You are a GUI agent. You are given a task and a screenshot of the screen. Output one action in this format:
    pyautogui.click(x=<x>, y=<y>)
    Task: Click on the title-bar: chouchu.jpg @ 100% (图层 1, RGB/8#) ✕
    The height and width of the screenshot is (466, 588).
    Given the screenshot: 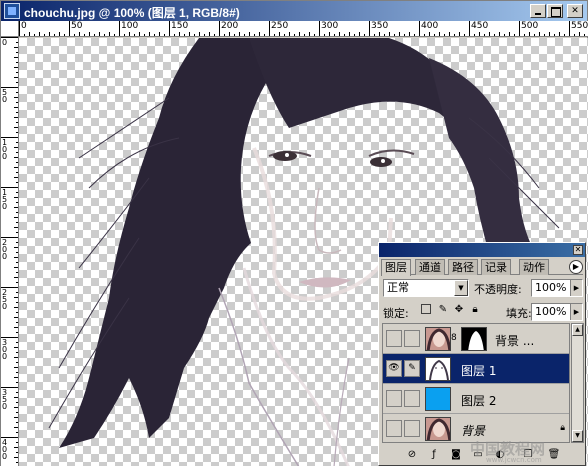 What is the action you would take?
    pyautogui.click(x=294, y=11)
    